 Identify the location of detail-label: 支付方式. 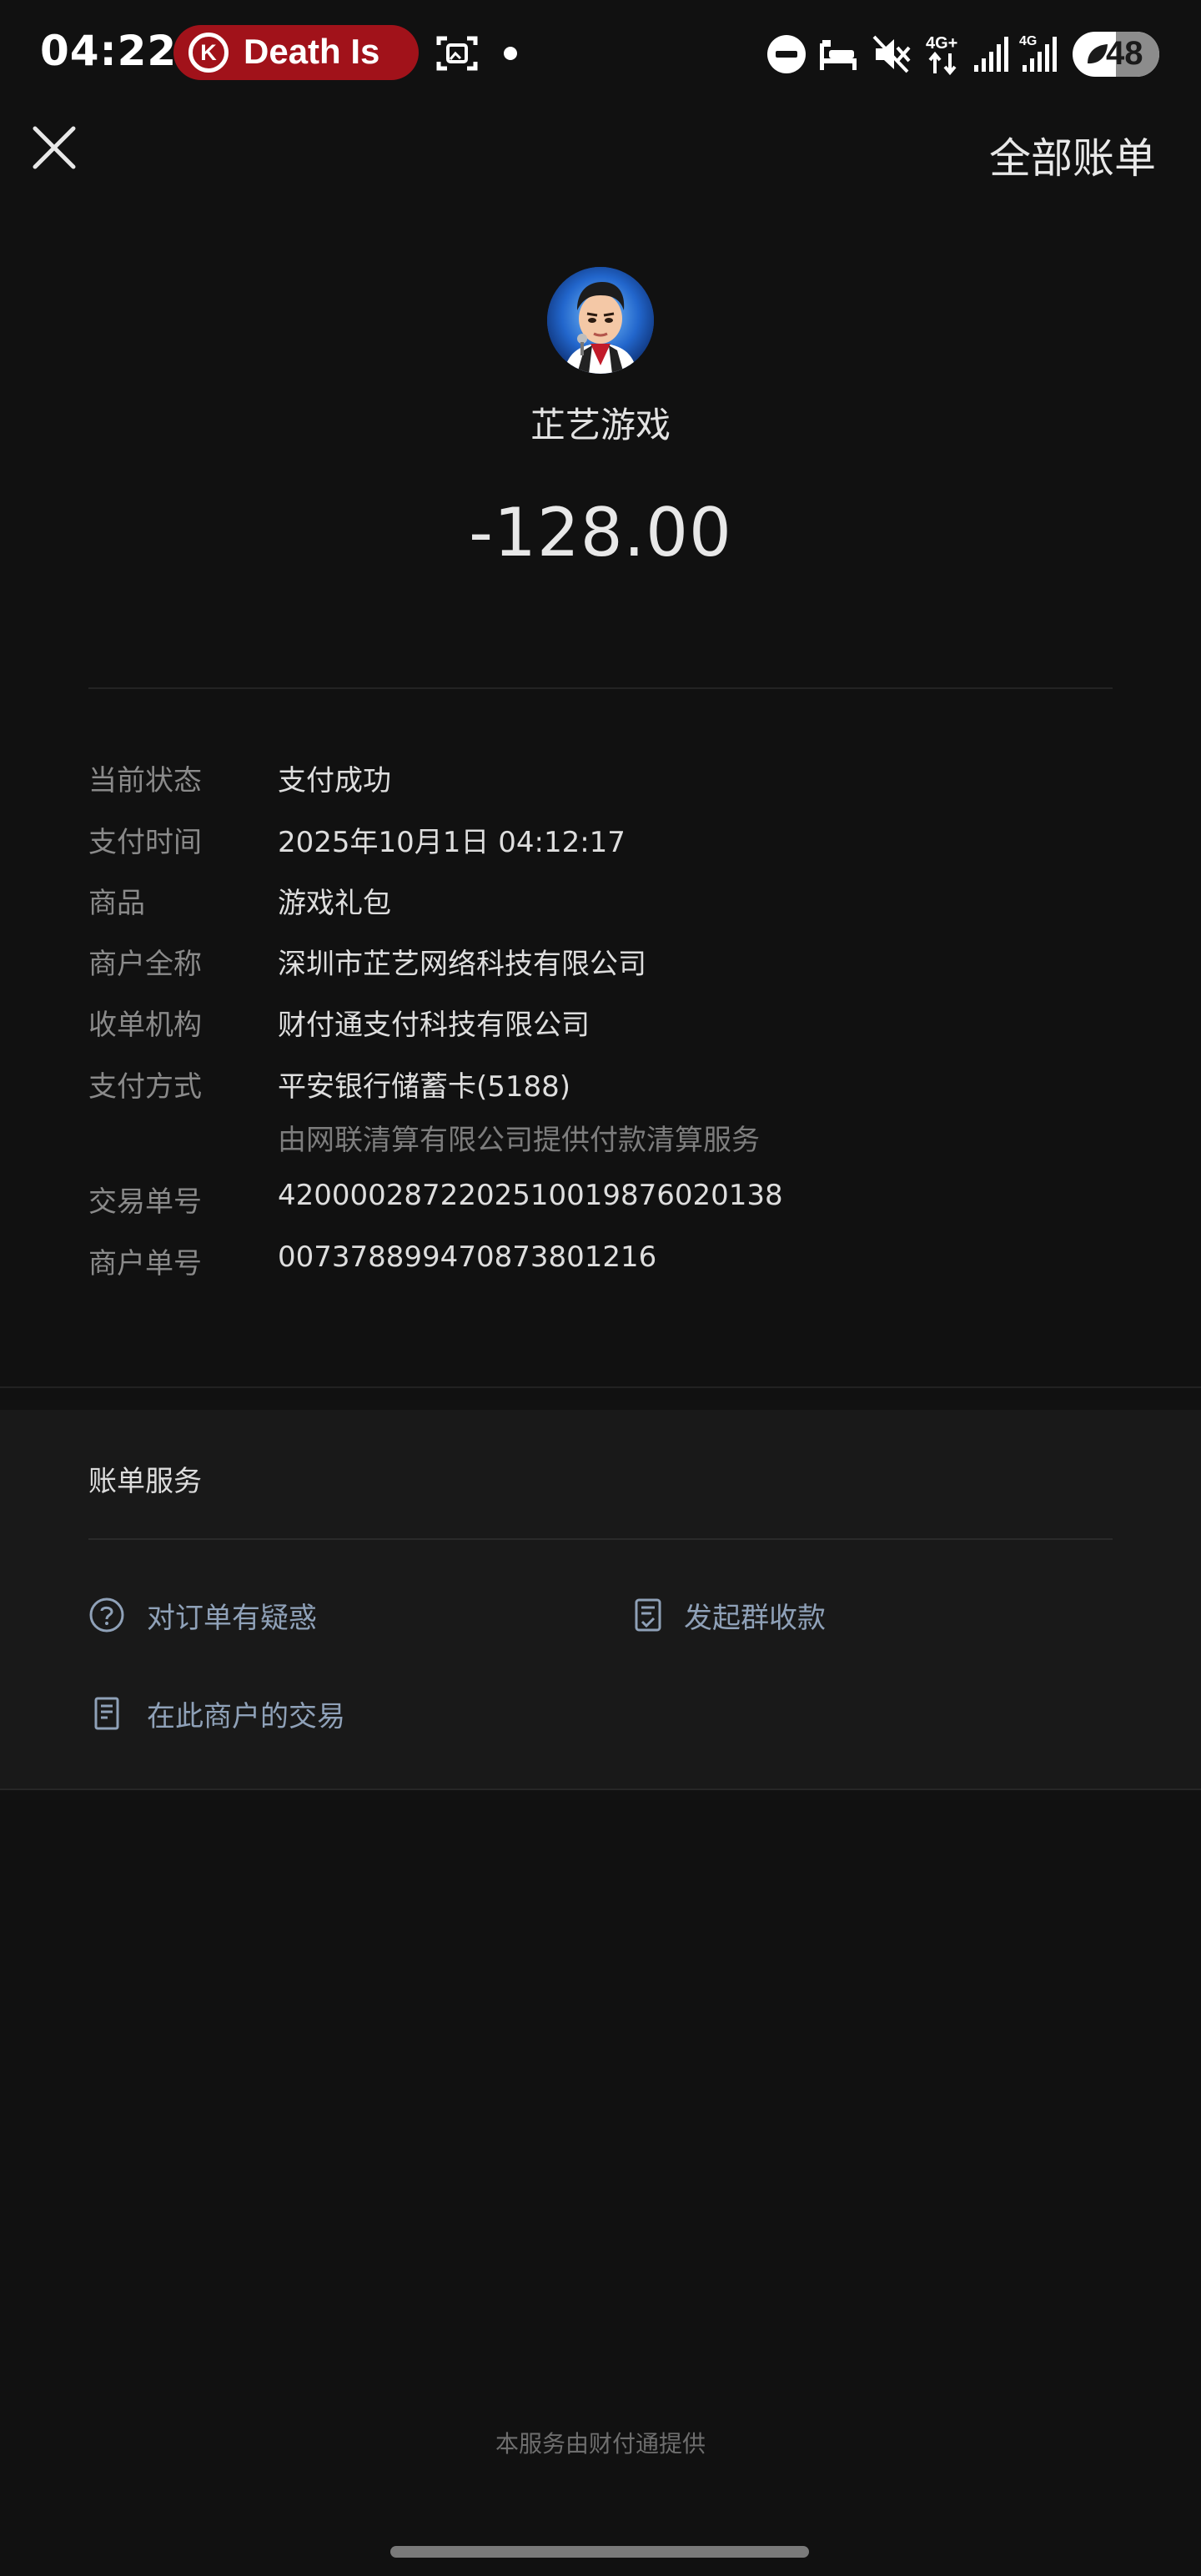
(145, 1087).